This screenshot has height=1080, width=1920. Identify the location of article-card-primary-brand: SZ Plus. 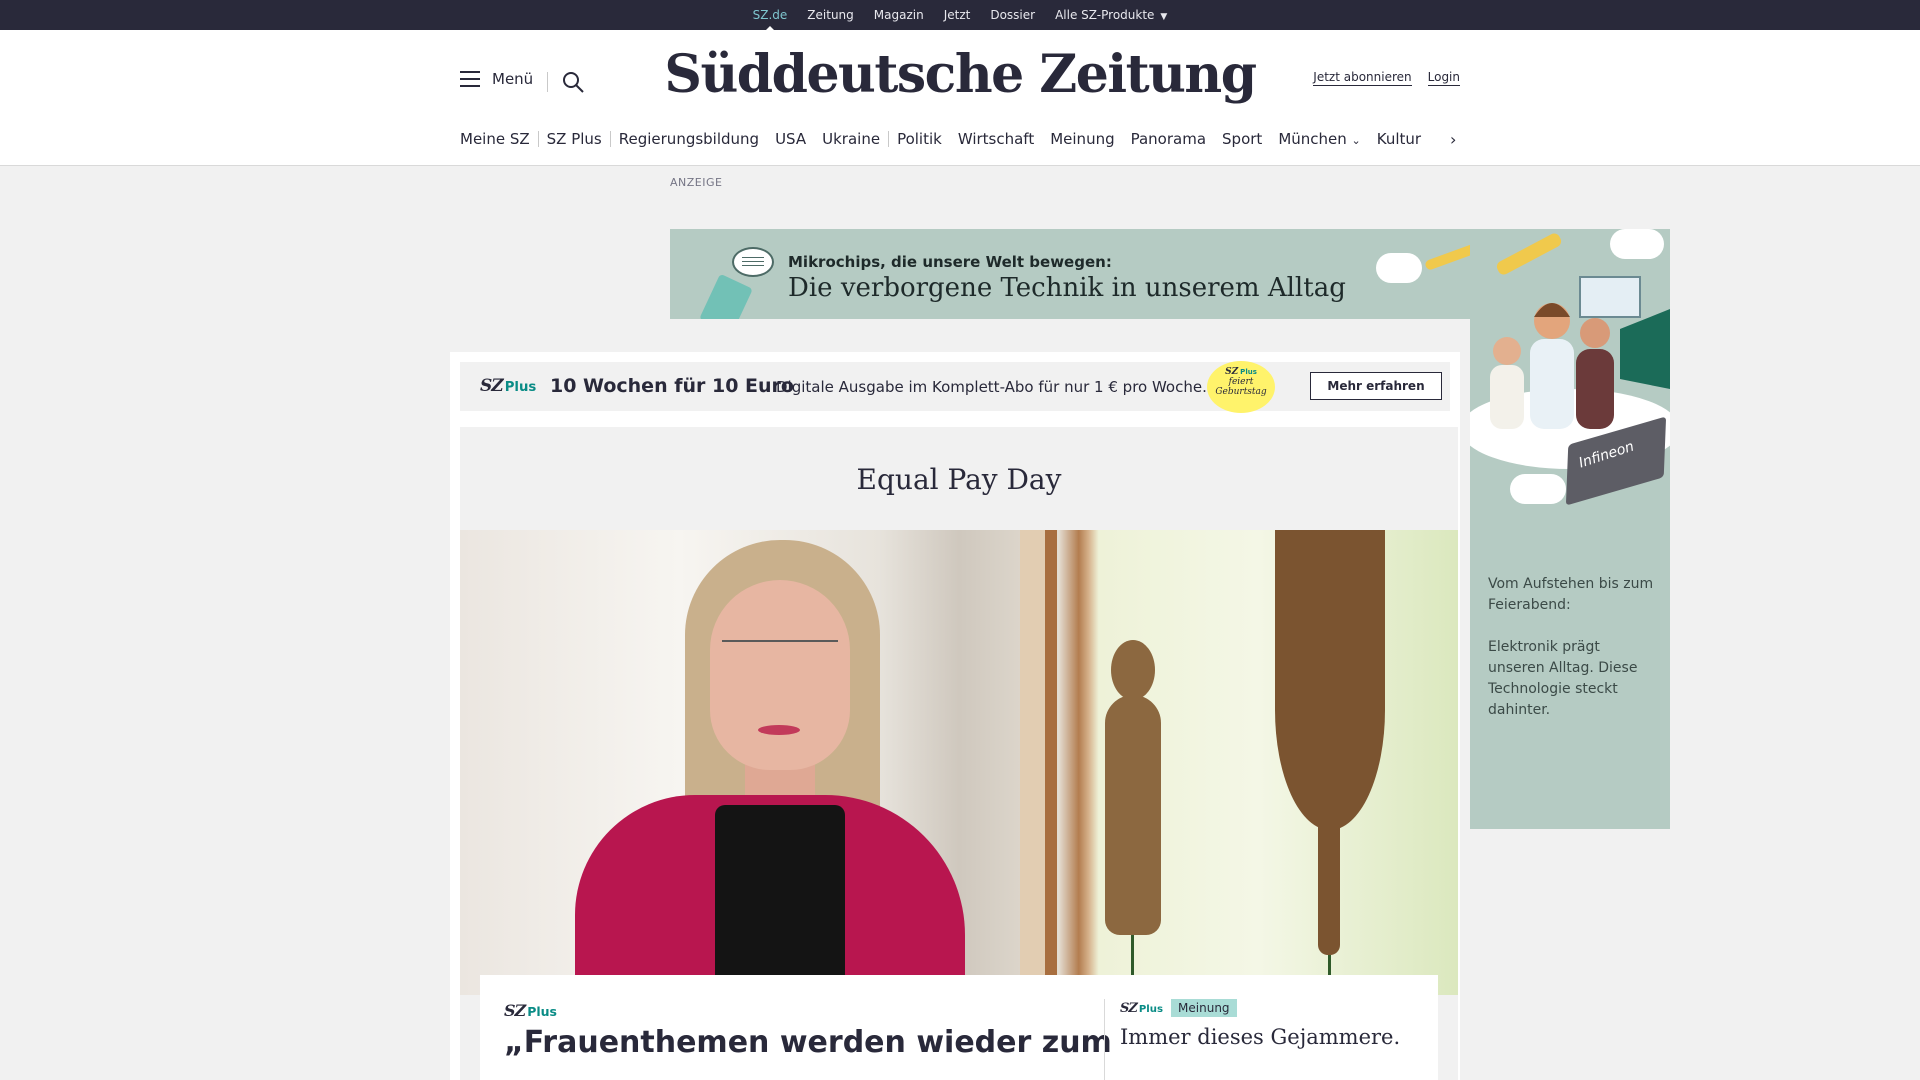
(530, 1010).